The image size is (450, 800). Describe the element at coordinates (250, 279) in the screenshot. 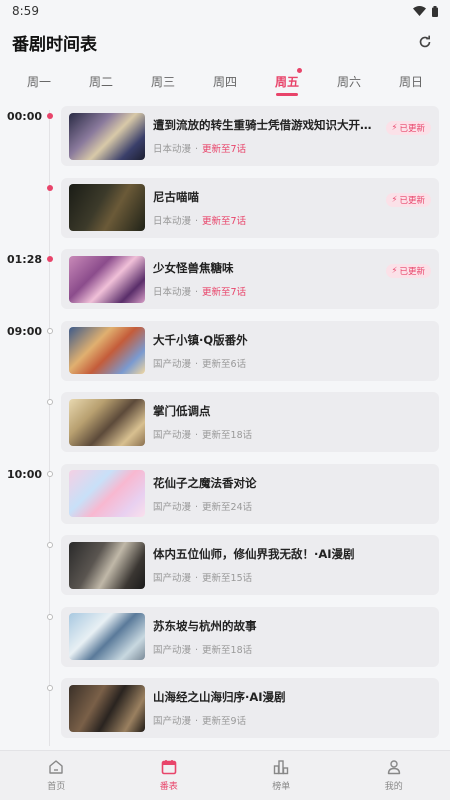

I see `anime-card: 少女怪兽焦糖味 日本动漫 · 更新至7话 ⚡ 已更新` at that location.